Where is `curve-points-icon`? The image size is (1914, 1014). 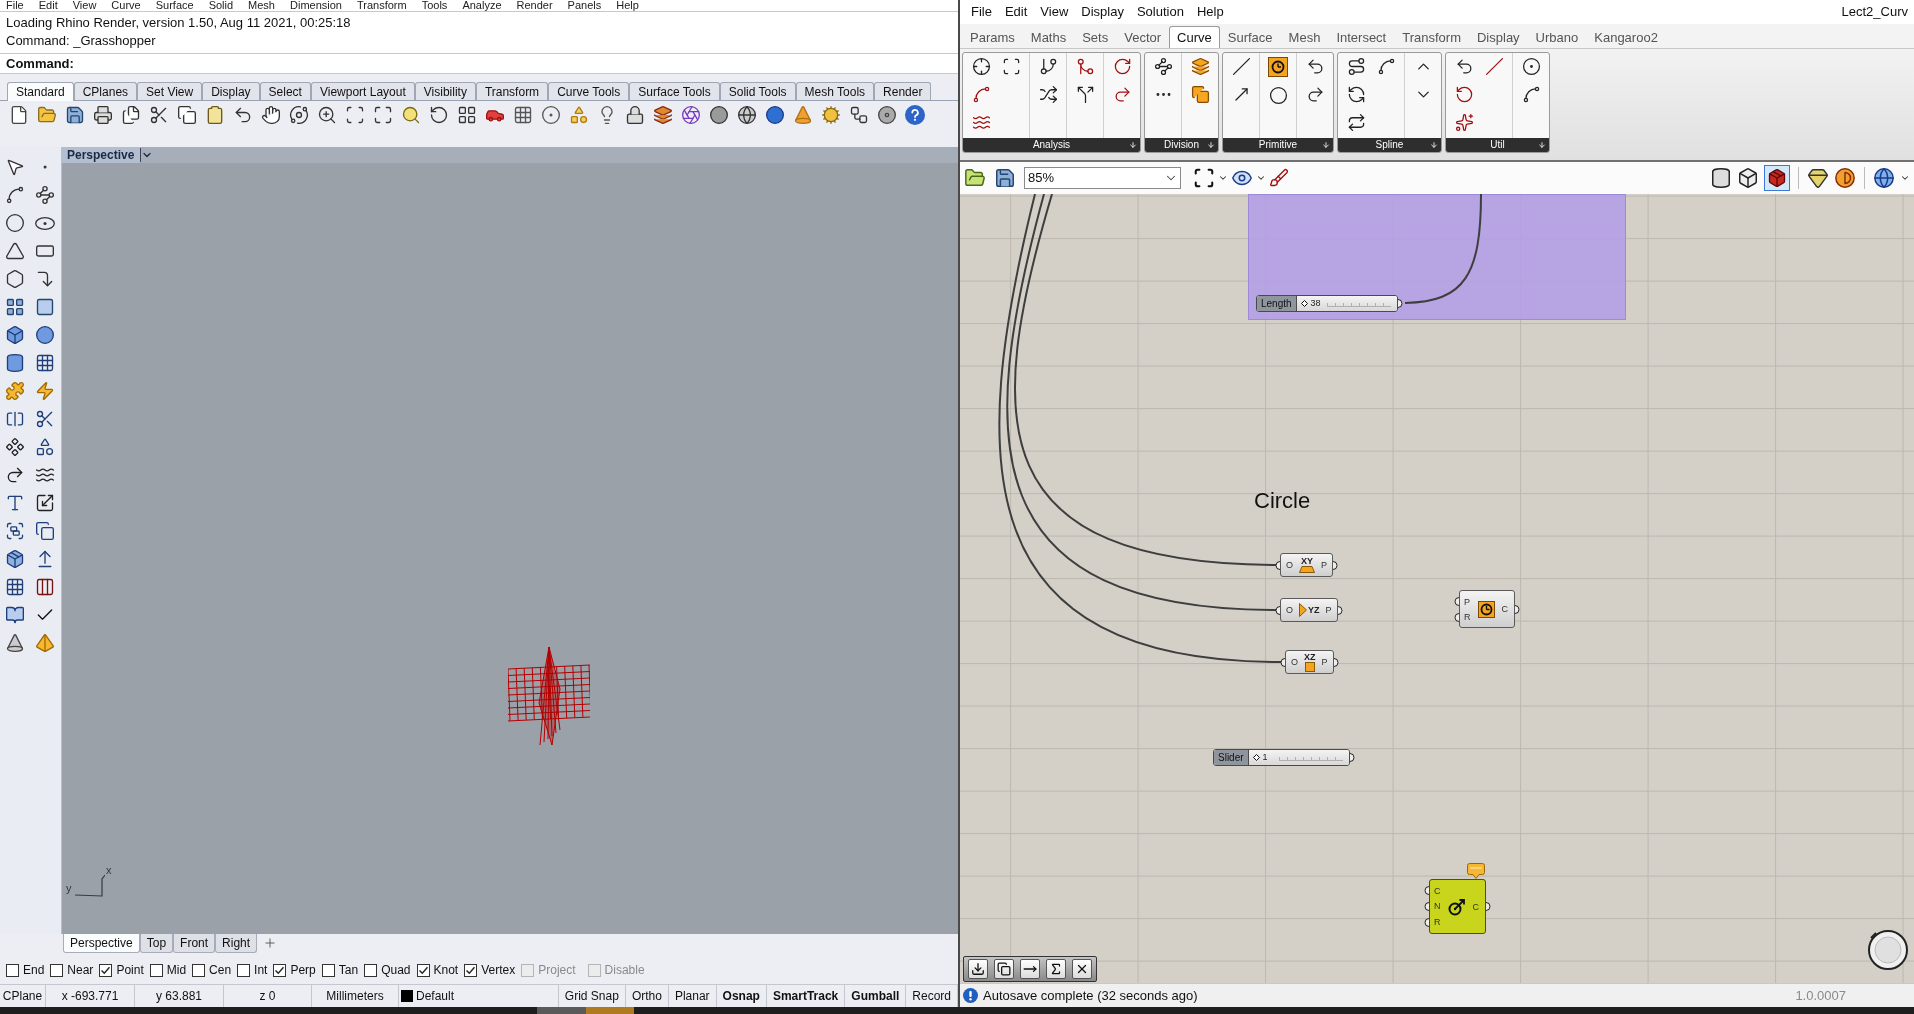
curve-points-icon is located at coordinates (1386, 66).